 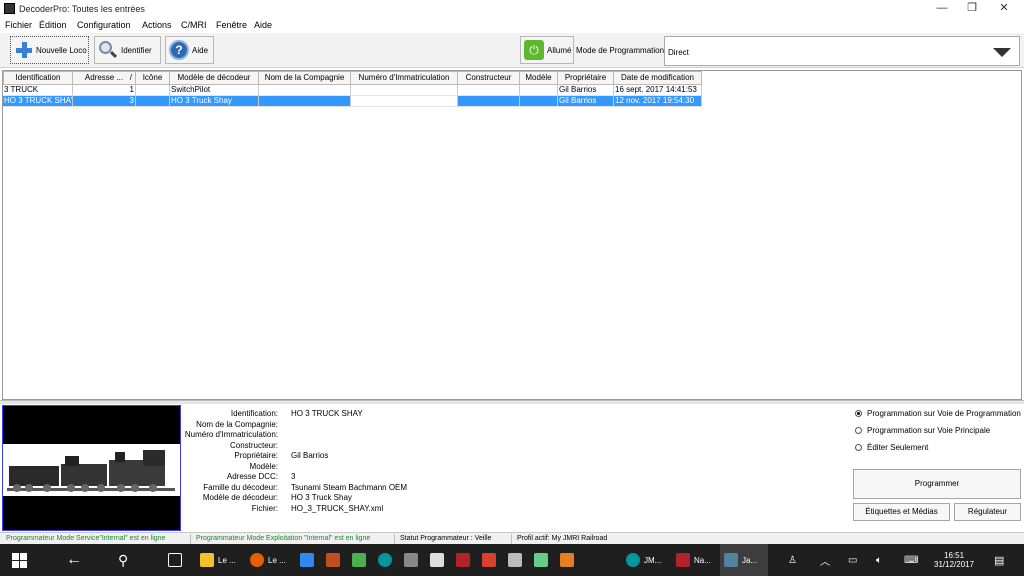 I want to click on menu-actions: Actions, so click(x=157, y=25).